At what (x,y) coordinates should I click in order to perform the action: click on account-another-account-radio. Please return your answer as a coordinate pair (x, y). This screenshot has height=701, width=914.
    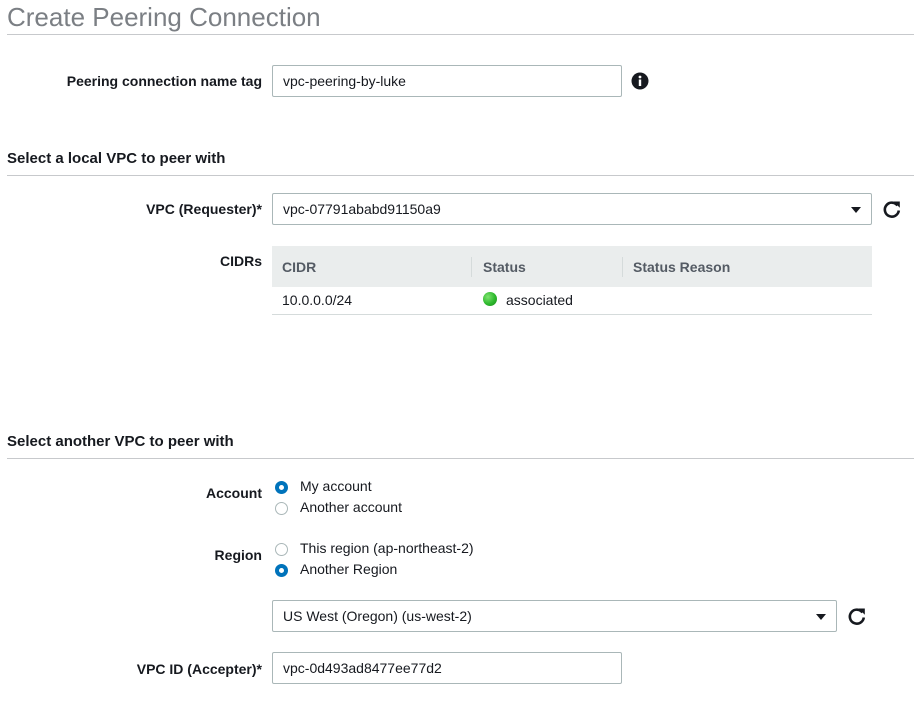
    Looking at the image, I should click on (281, 508).